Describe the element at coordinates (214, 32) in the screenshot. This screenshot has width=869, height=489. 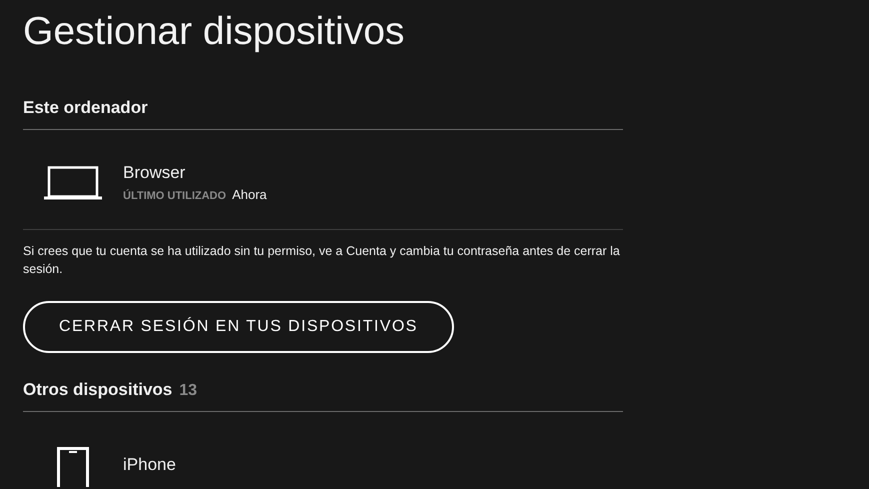
I see `page-title: Gestionar dispositivos` at that location.